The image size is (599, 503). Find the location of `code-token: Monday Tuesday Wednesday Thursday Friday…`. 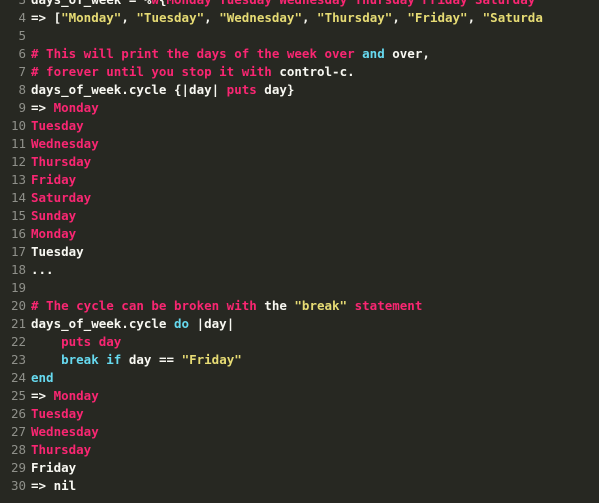

code-token: Monday Tuesday Wednesday Thursday Friday… is located at coordinates (350, 3).